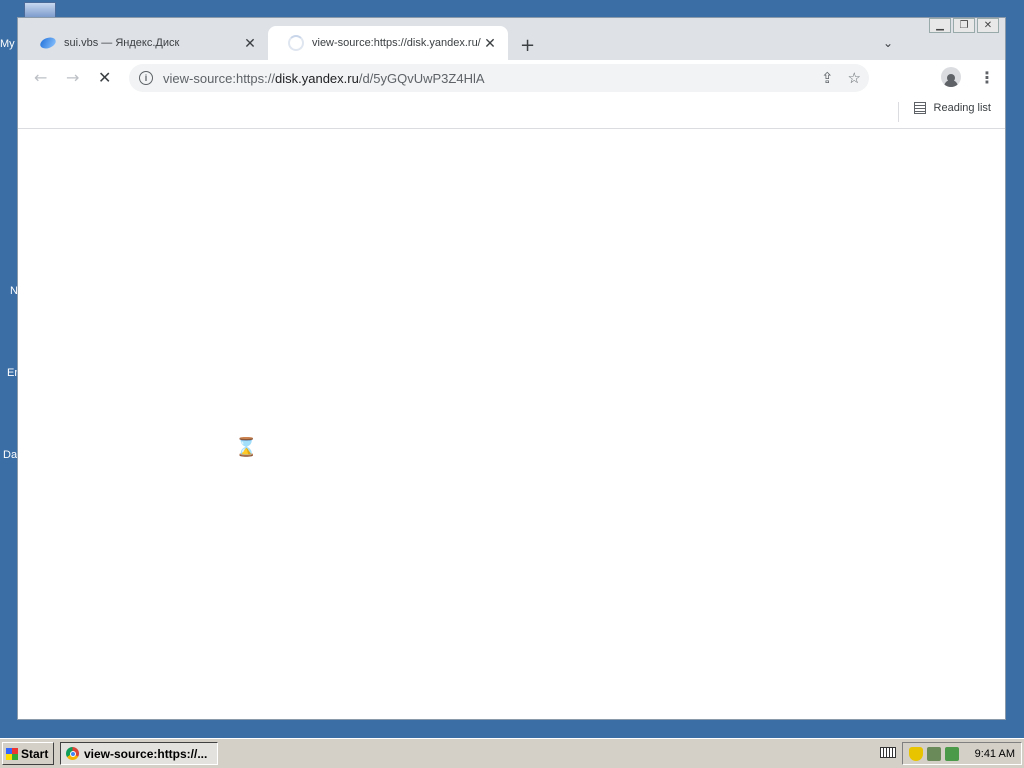 The width and height of the screenshot is (1024, 768). What do you see at coordinates (35, 753) in the screenshot?
I see `start-label: Start` at bounding box center [35, 753].